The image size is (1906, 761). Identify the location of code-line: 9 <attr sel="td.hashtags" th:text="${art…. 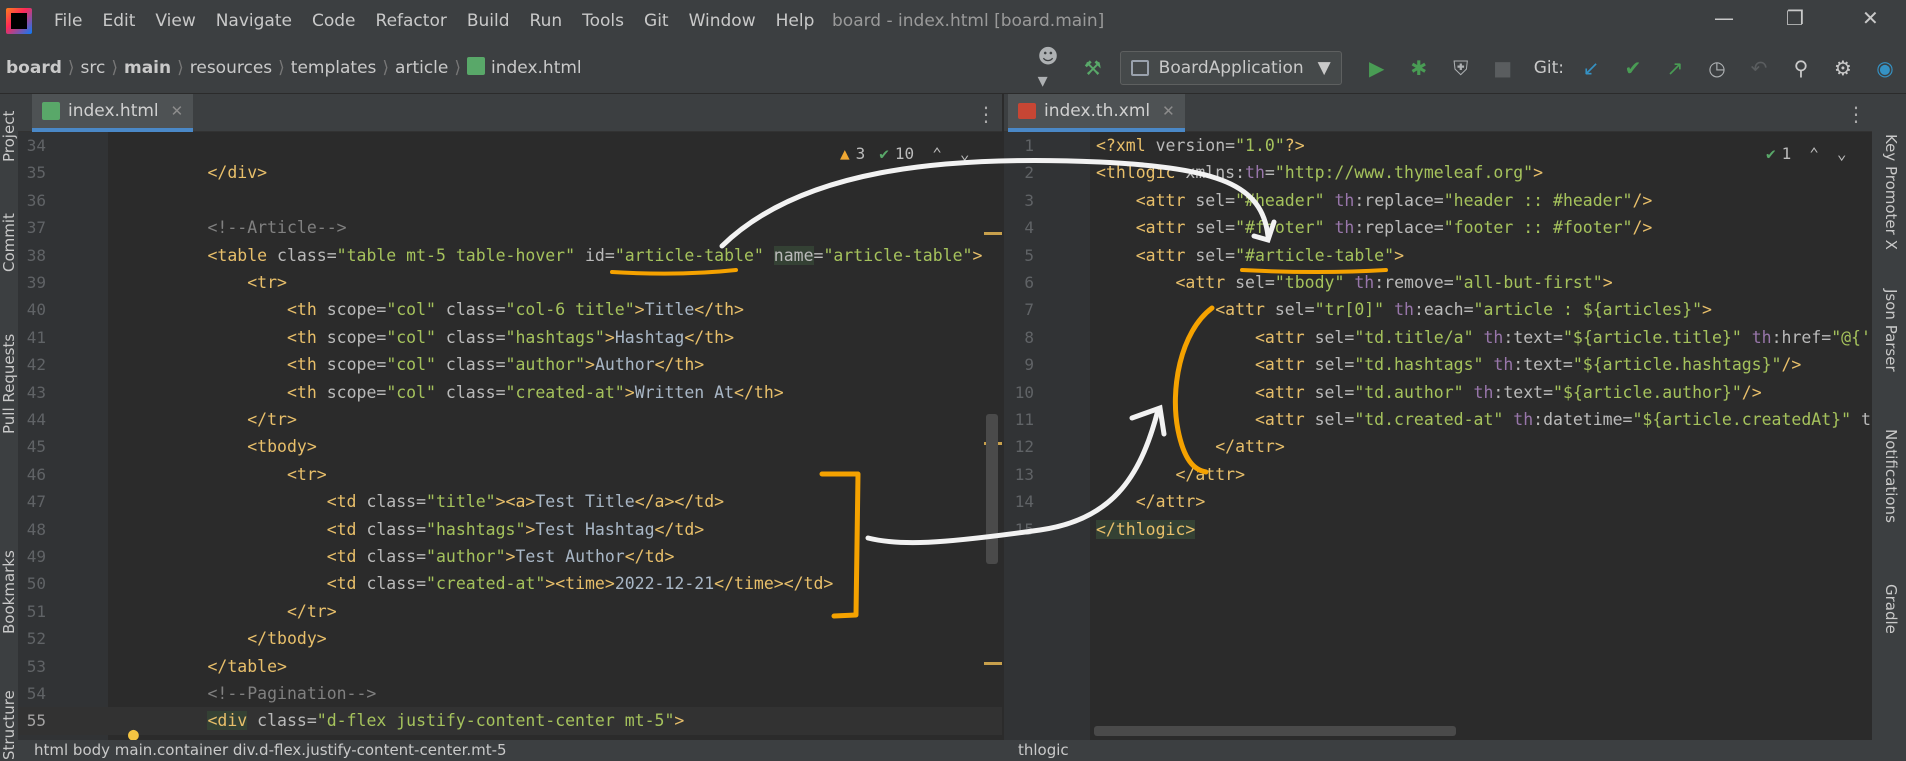
(1438, 364).